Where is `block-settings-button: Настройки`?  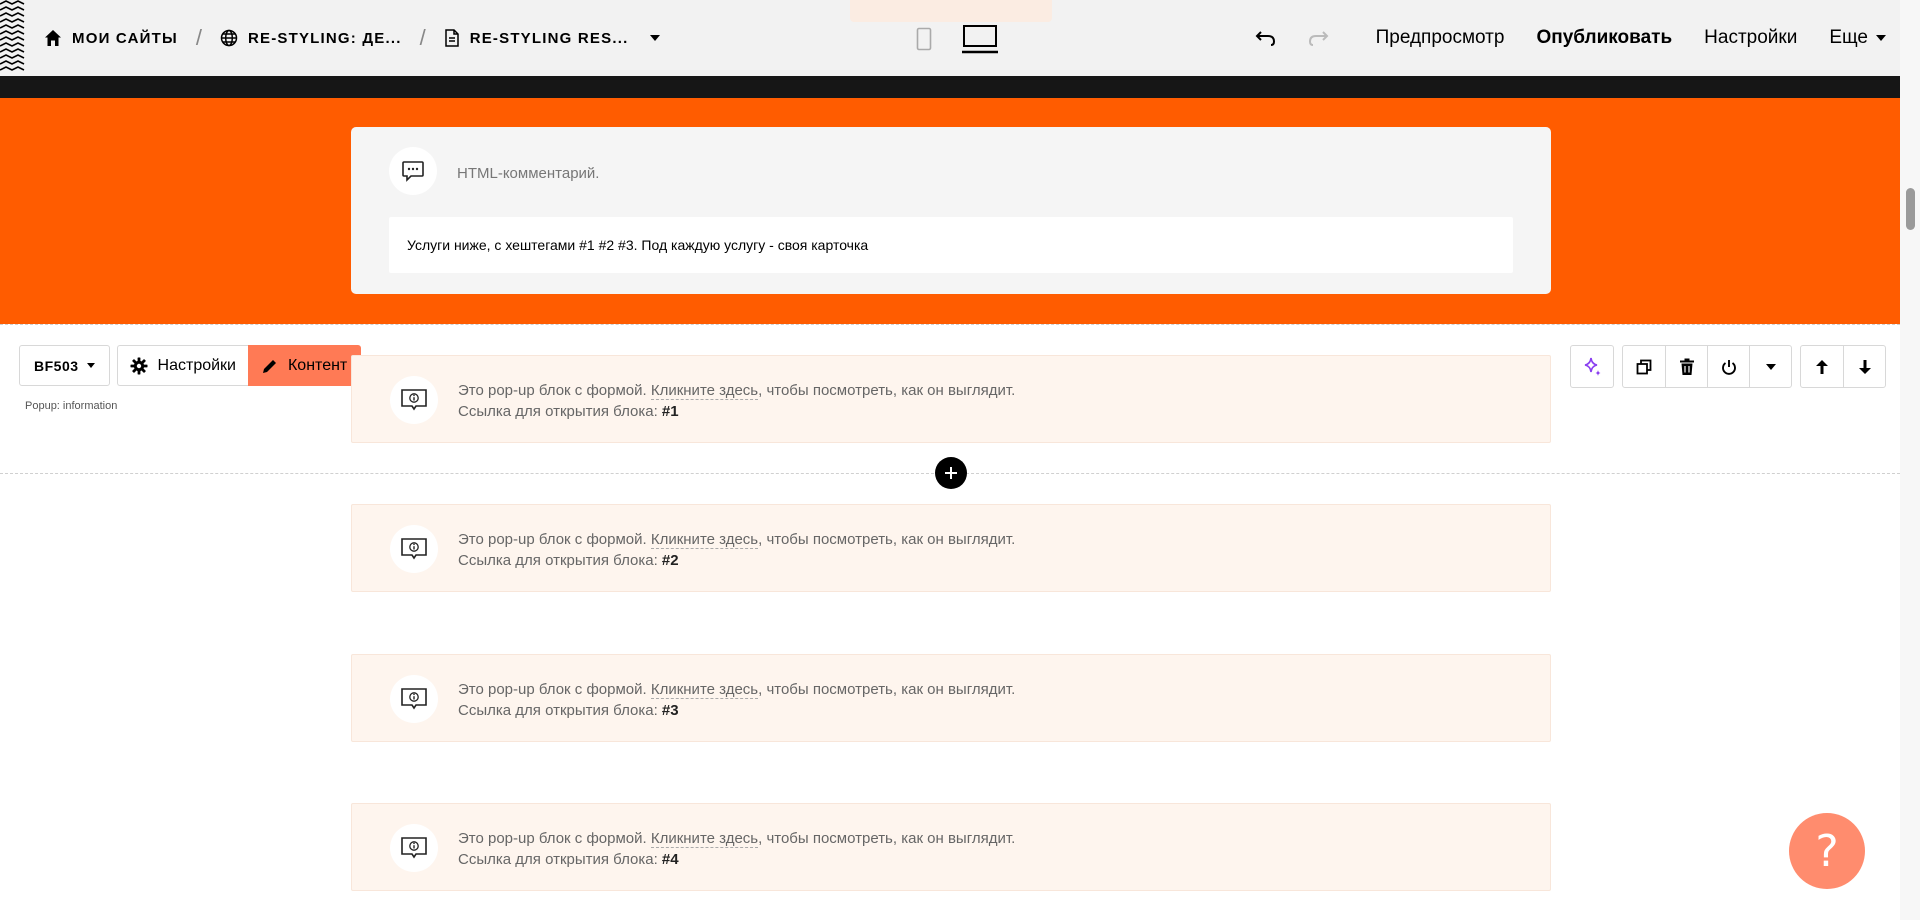 block-settings-button: Настройки is located at coordinates (182, 365).